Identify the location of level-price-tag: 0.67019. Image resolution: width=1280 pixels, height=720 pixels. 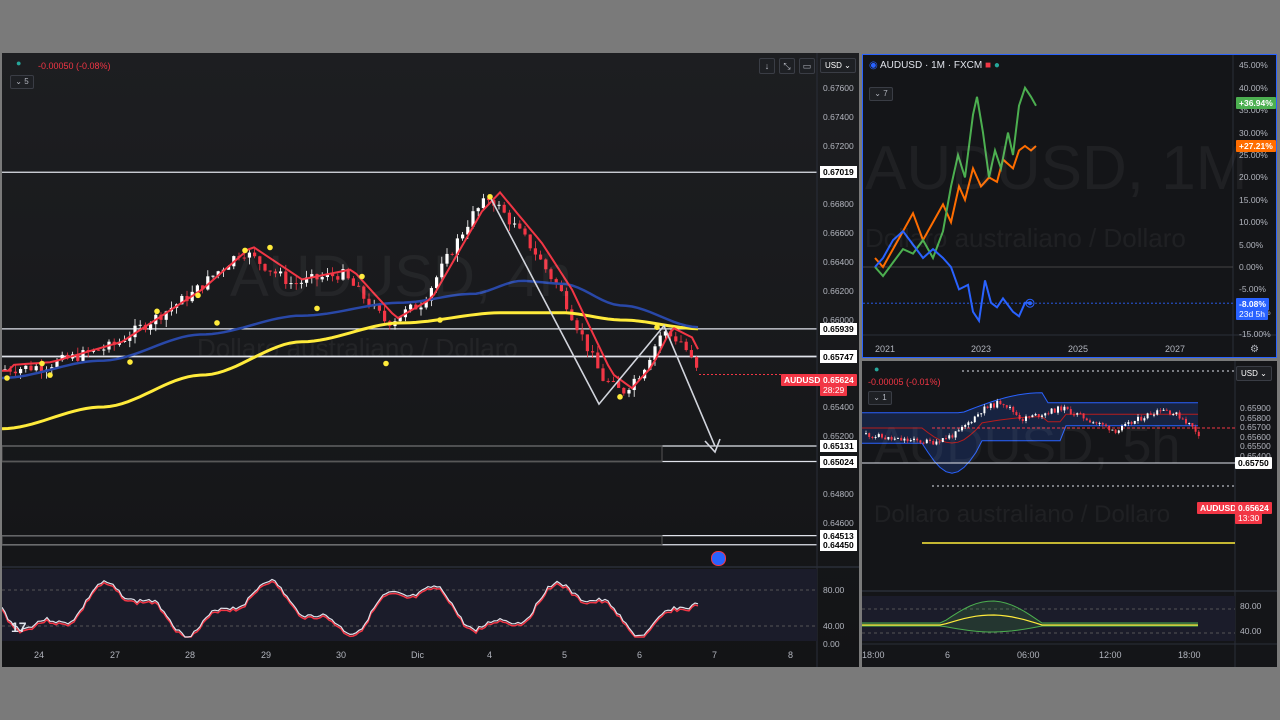
(838, 172).